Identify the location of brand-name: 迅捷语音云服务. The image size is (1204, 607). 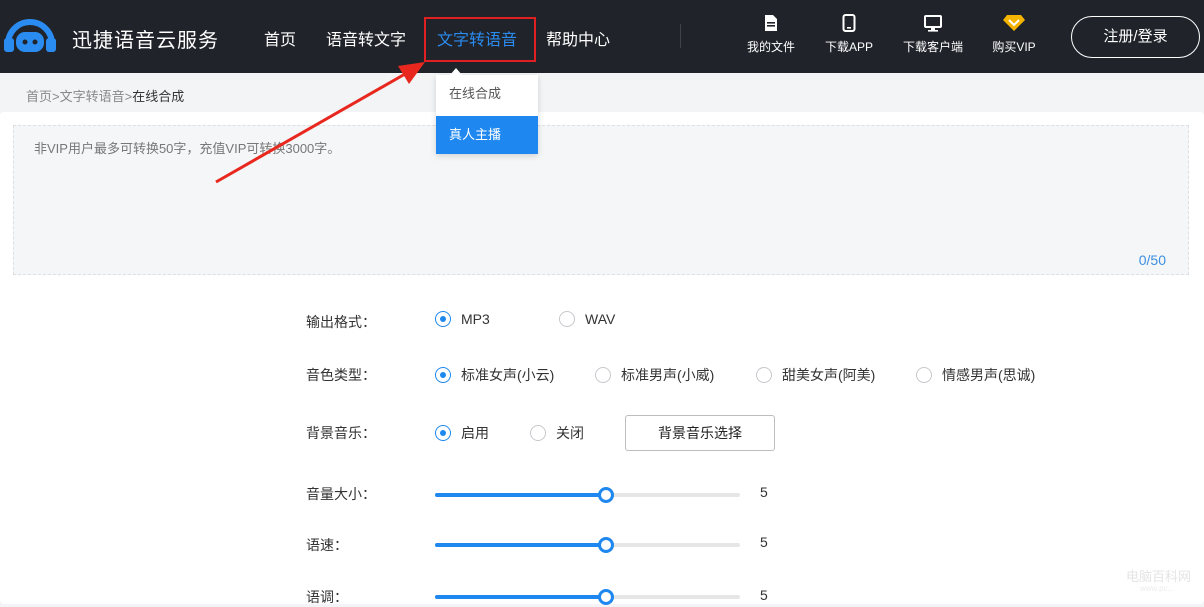
(145, 38).